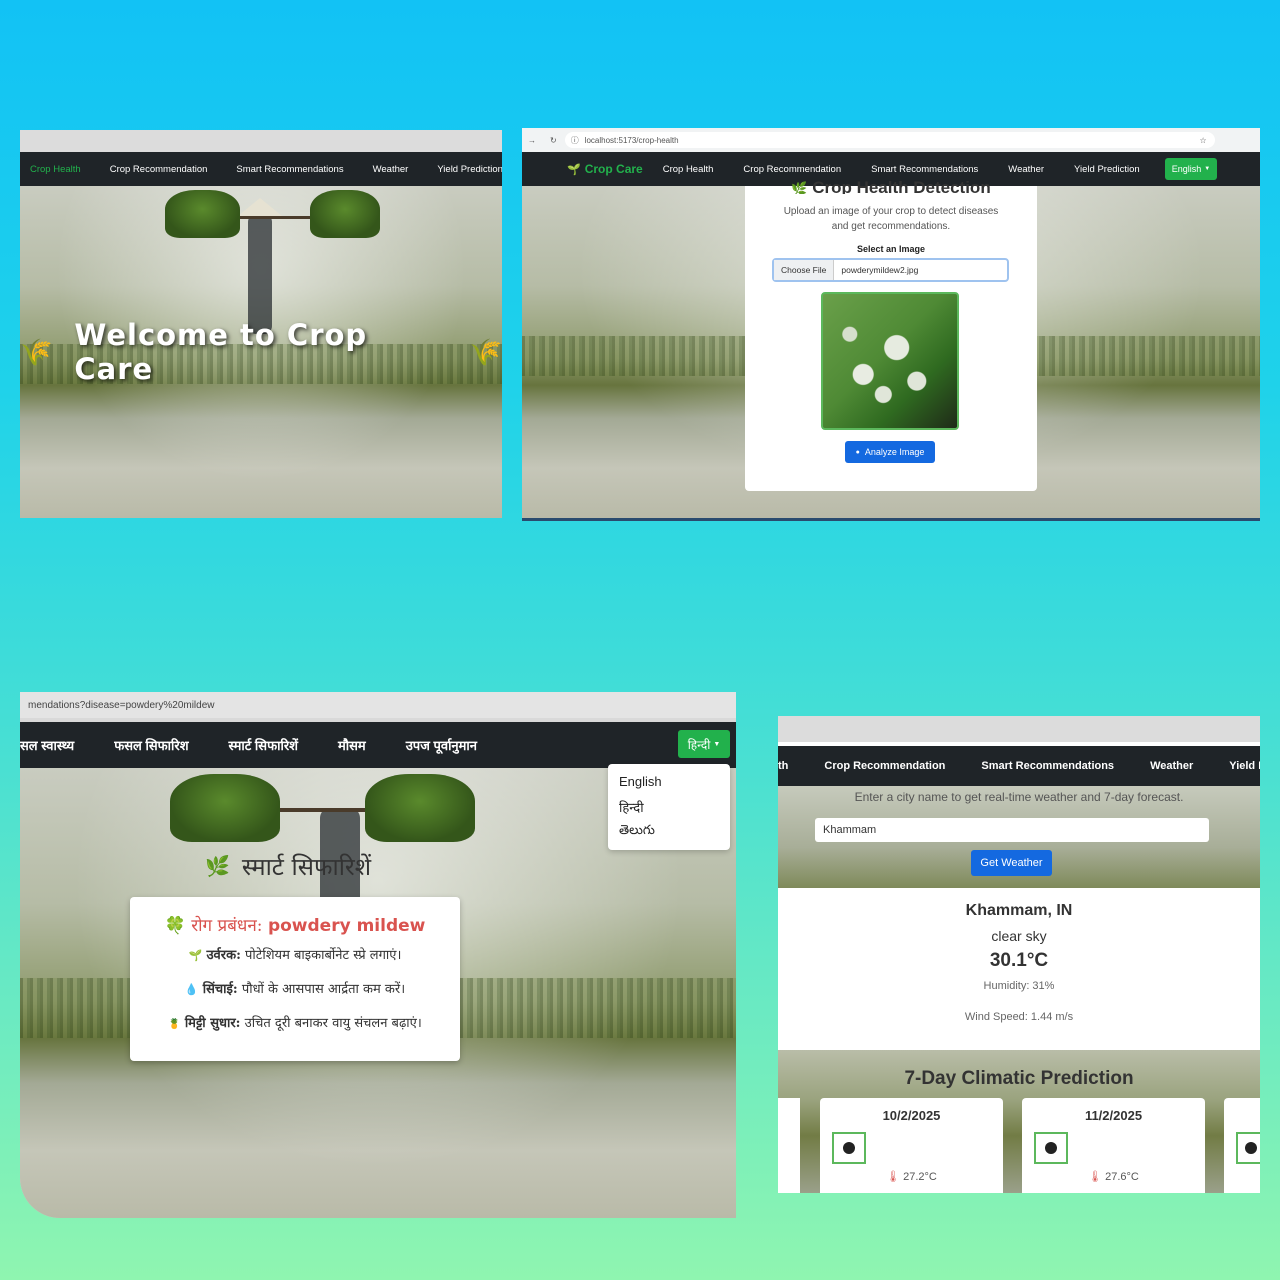 This screenshot has height=1280, width=1280. What do you see at coordinates (1244, 766) in the screenshot?
I see `nav-yield-prediction: Yield Pre` at bounding box center [1244, 766].